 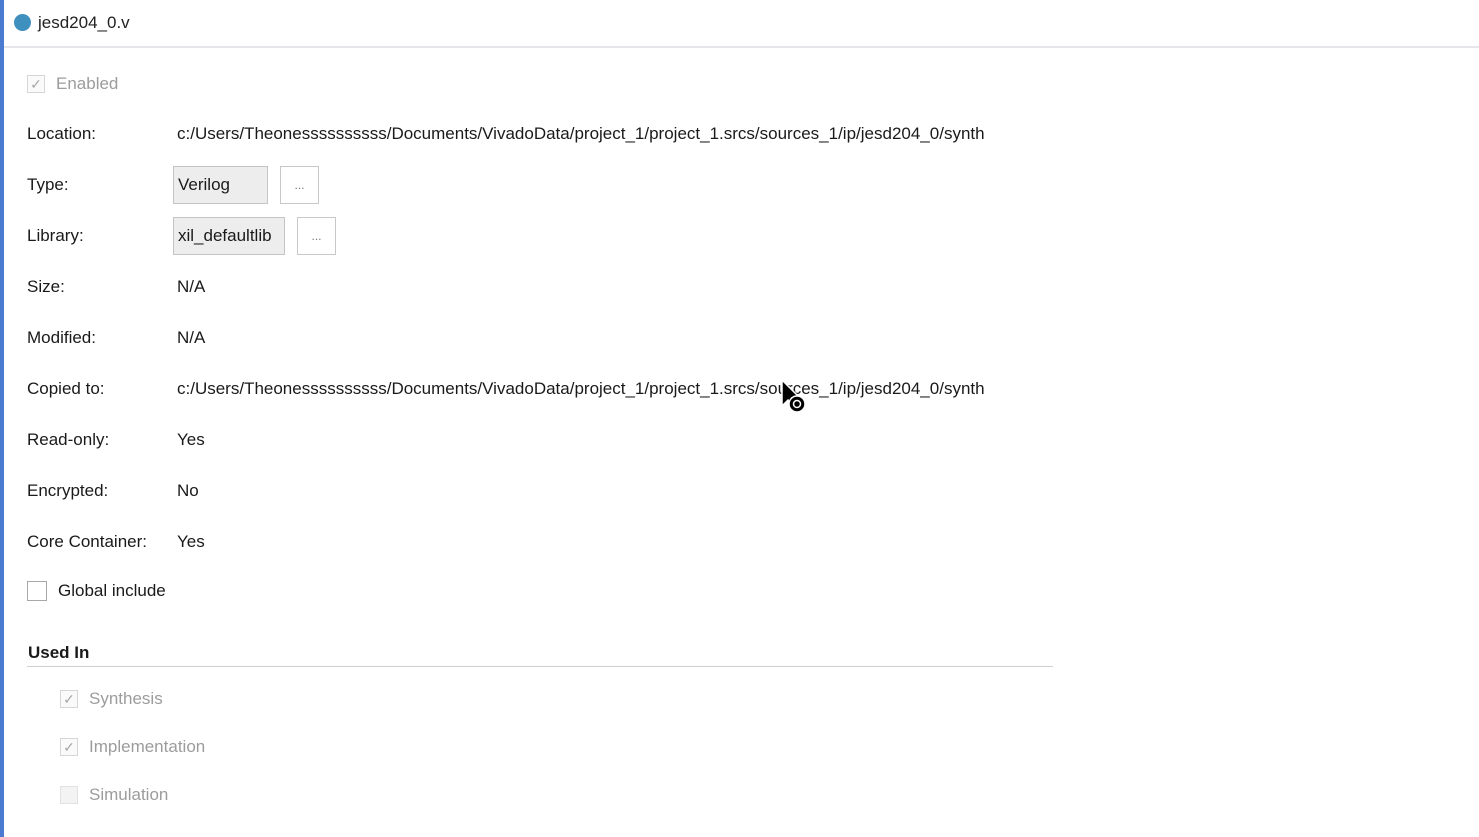 I want to click on enabled-label: Enabled, so click(x=87, y=83).